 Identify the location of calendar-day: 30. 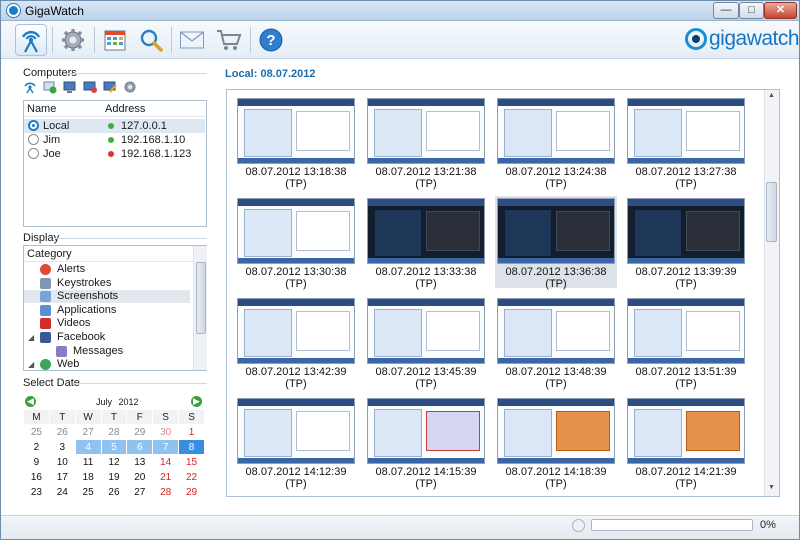
(166, 432).